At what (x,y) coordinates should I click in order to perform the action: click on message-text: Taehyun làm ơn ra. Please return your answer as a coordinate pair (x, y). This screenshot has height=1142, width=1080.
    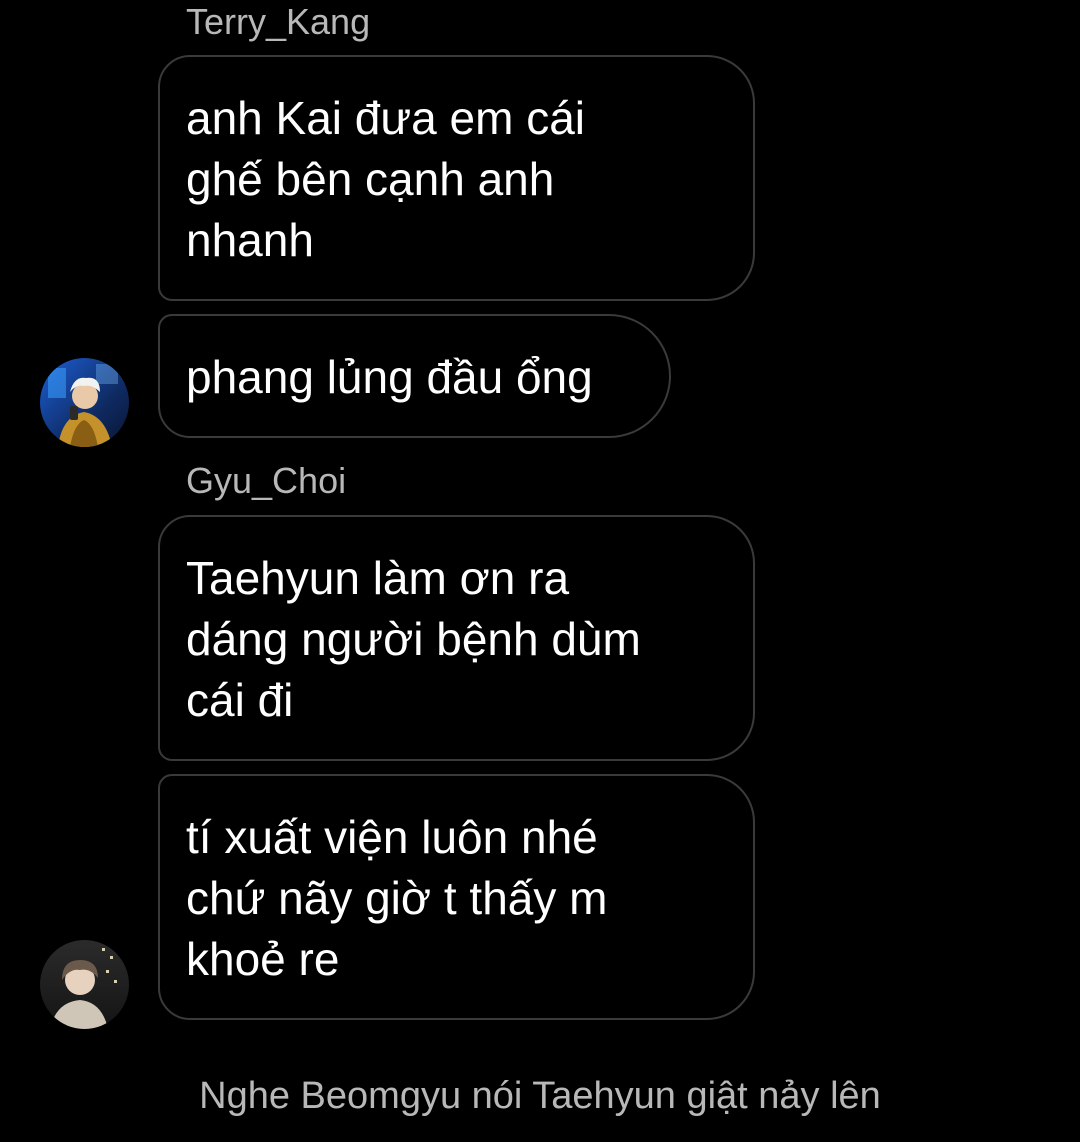
    Looking at the image, I should click on (378, 578).